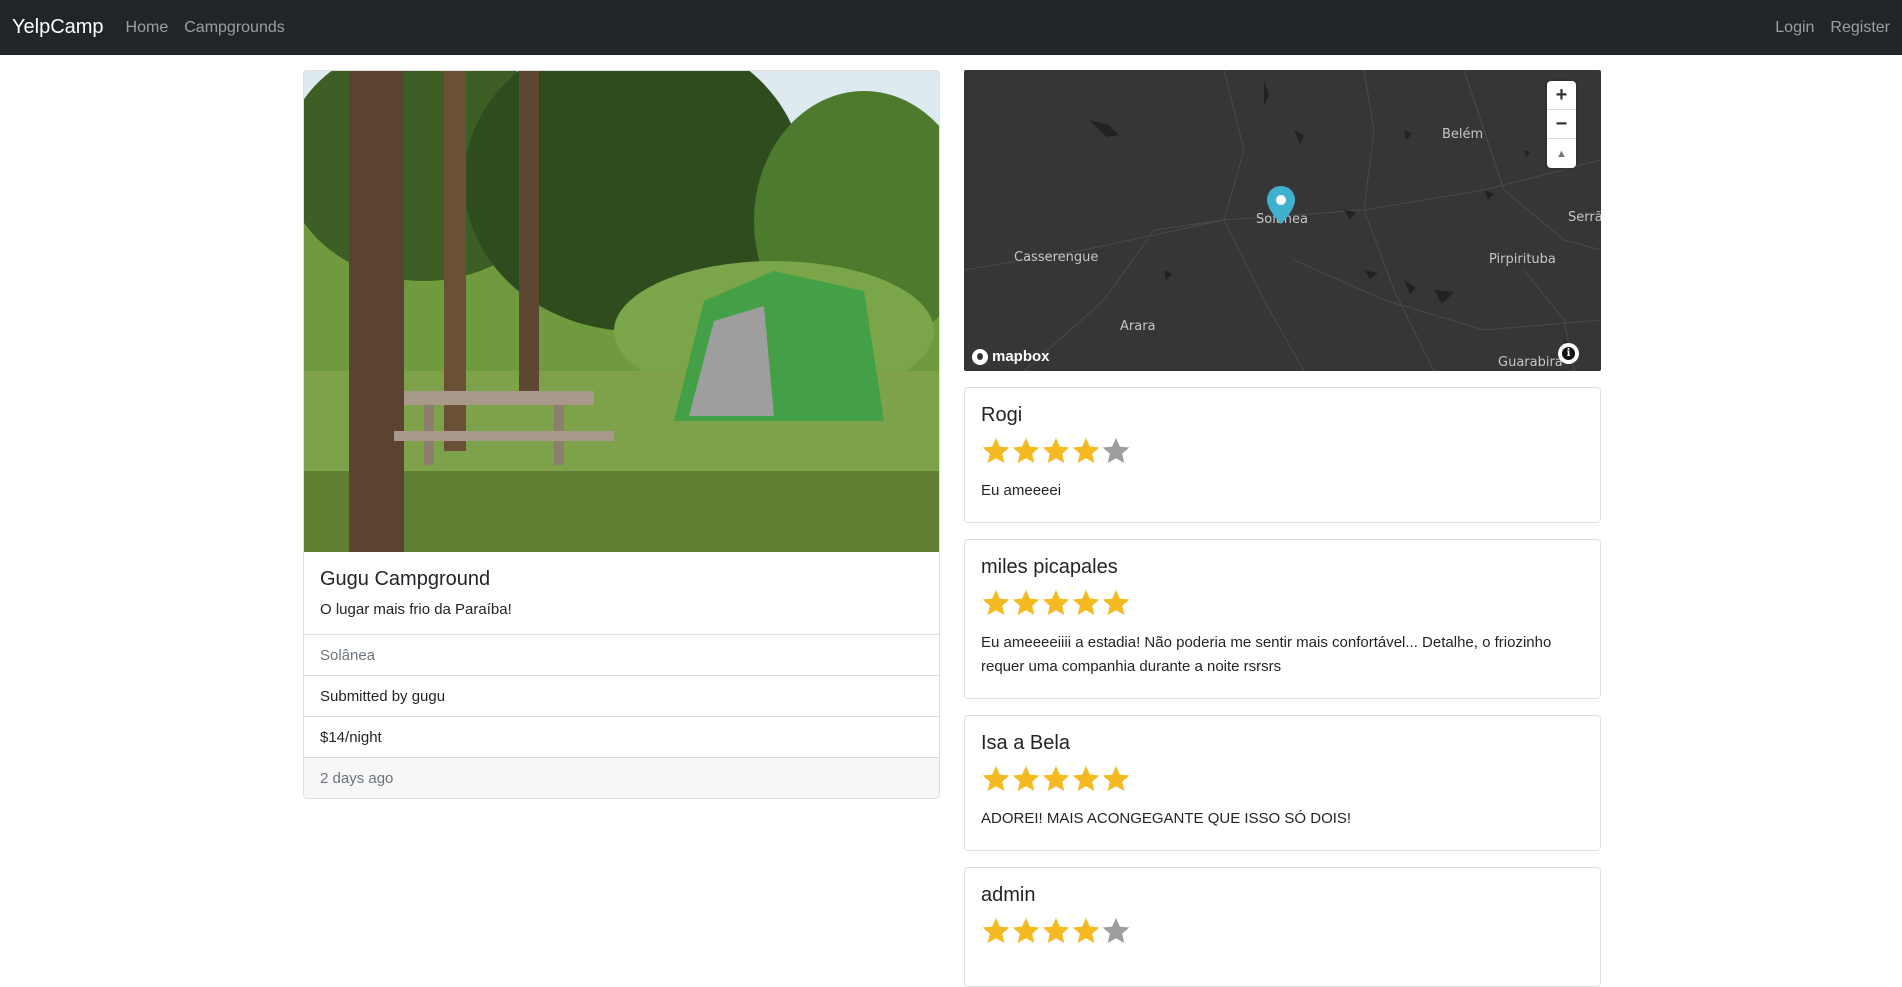 The height and width of the screenshot is (987, 1902). I want to click on map-label-arara: Arara, so click(1138, 326).